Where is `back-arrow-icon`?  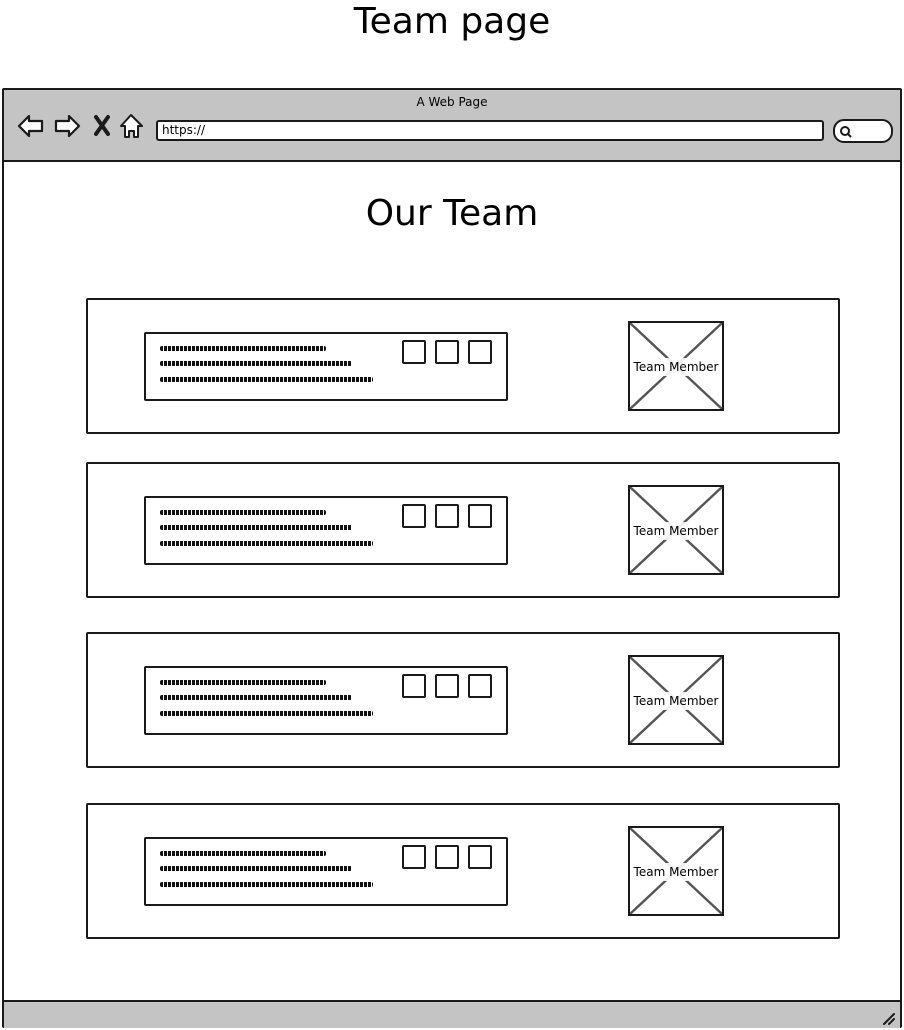 back-arrow-icon is located at coordinates (31, 126).